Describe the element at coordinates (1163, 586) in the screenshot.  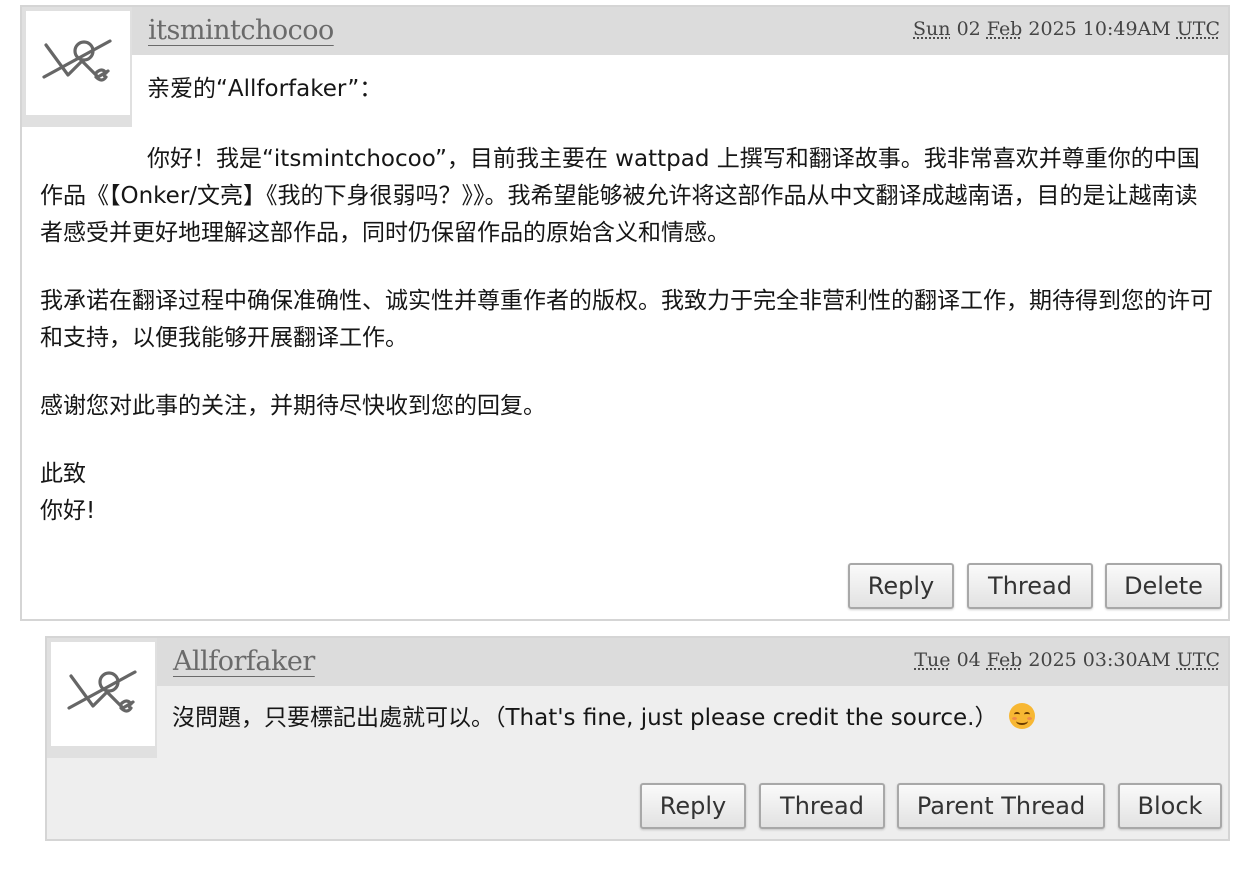
I see `delete-button: Delete` at that location.